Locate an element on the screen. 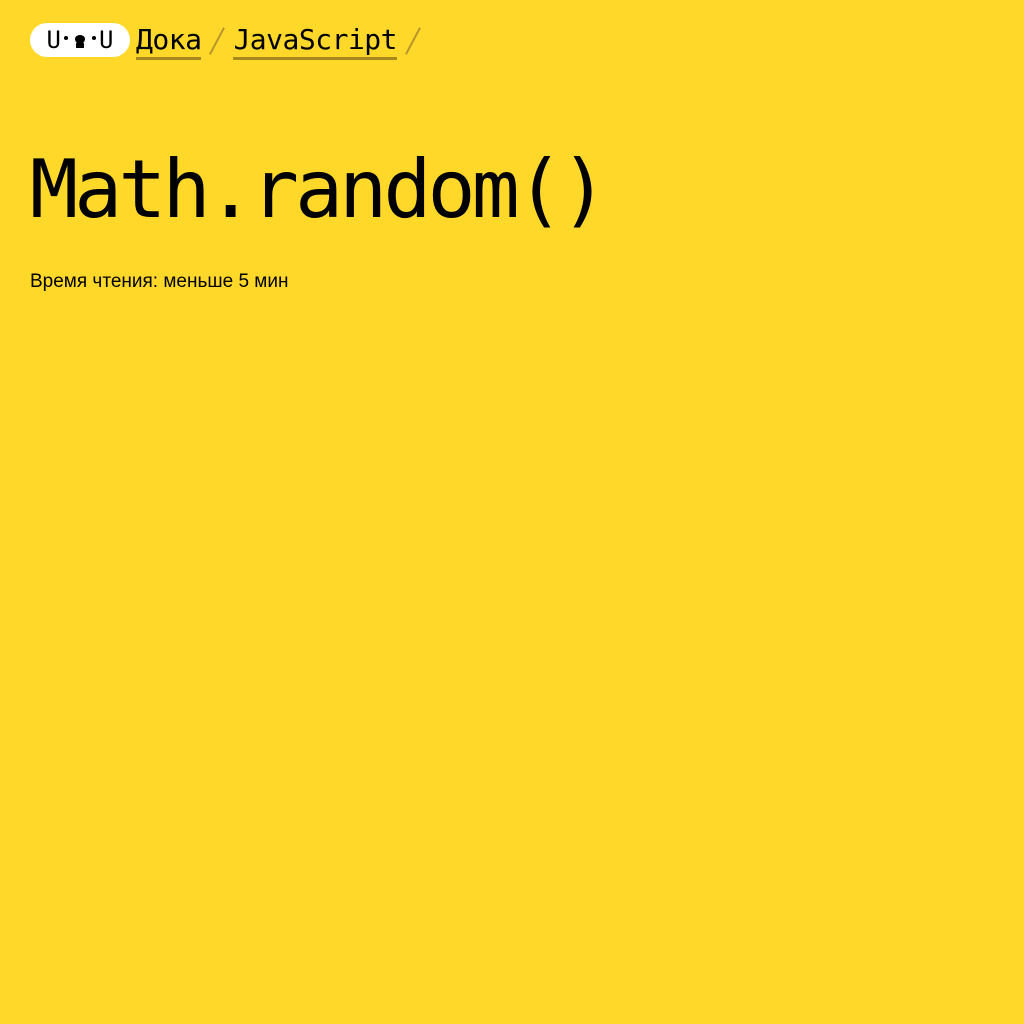 The width and height of the screenshot is (1024, 1024). breadcrumb: Дока JavaScript is located at coordinates (279, 41).